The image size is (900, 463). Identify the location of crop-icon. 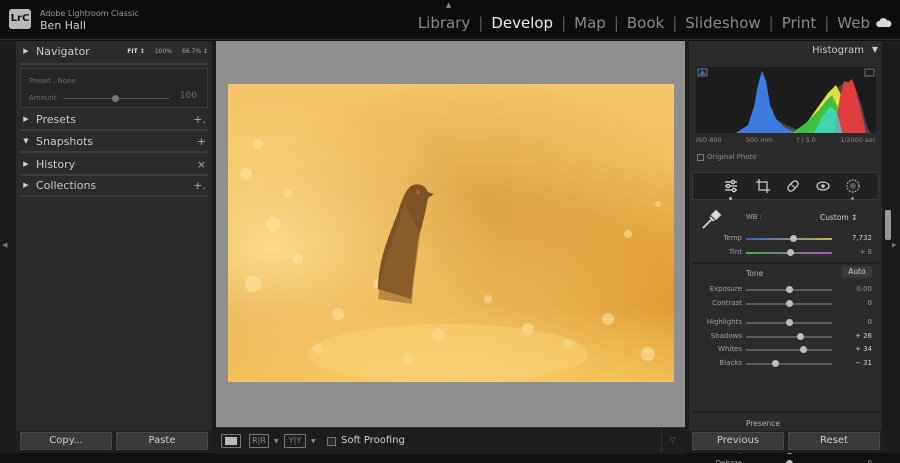
(763, 186).